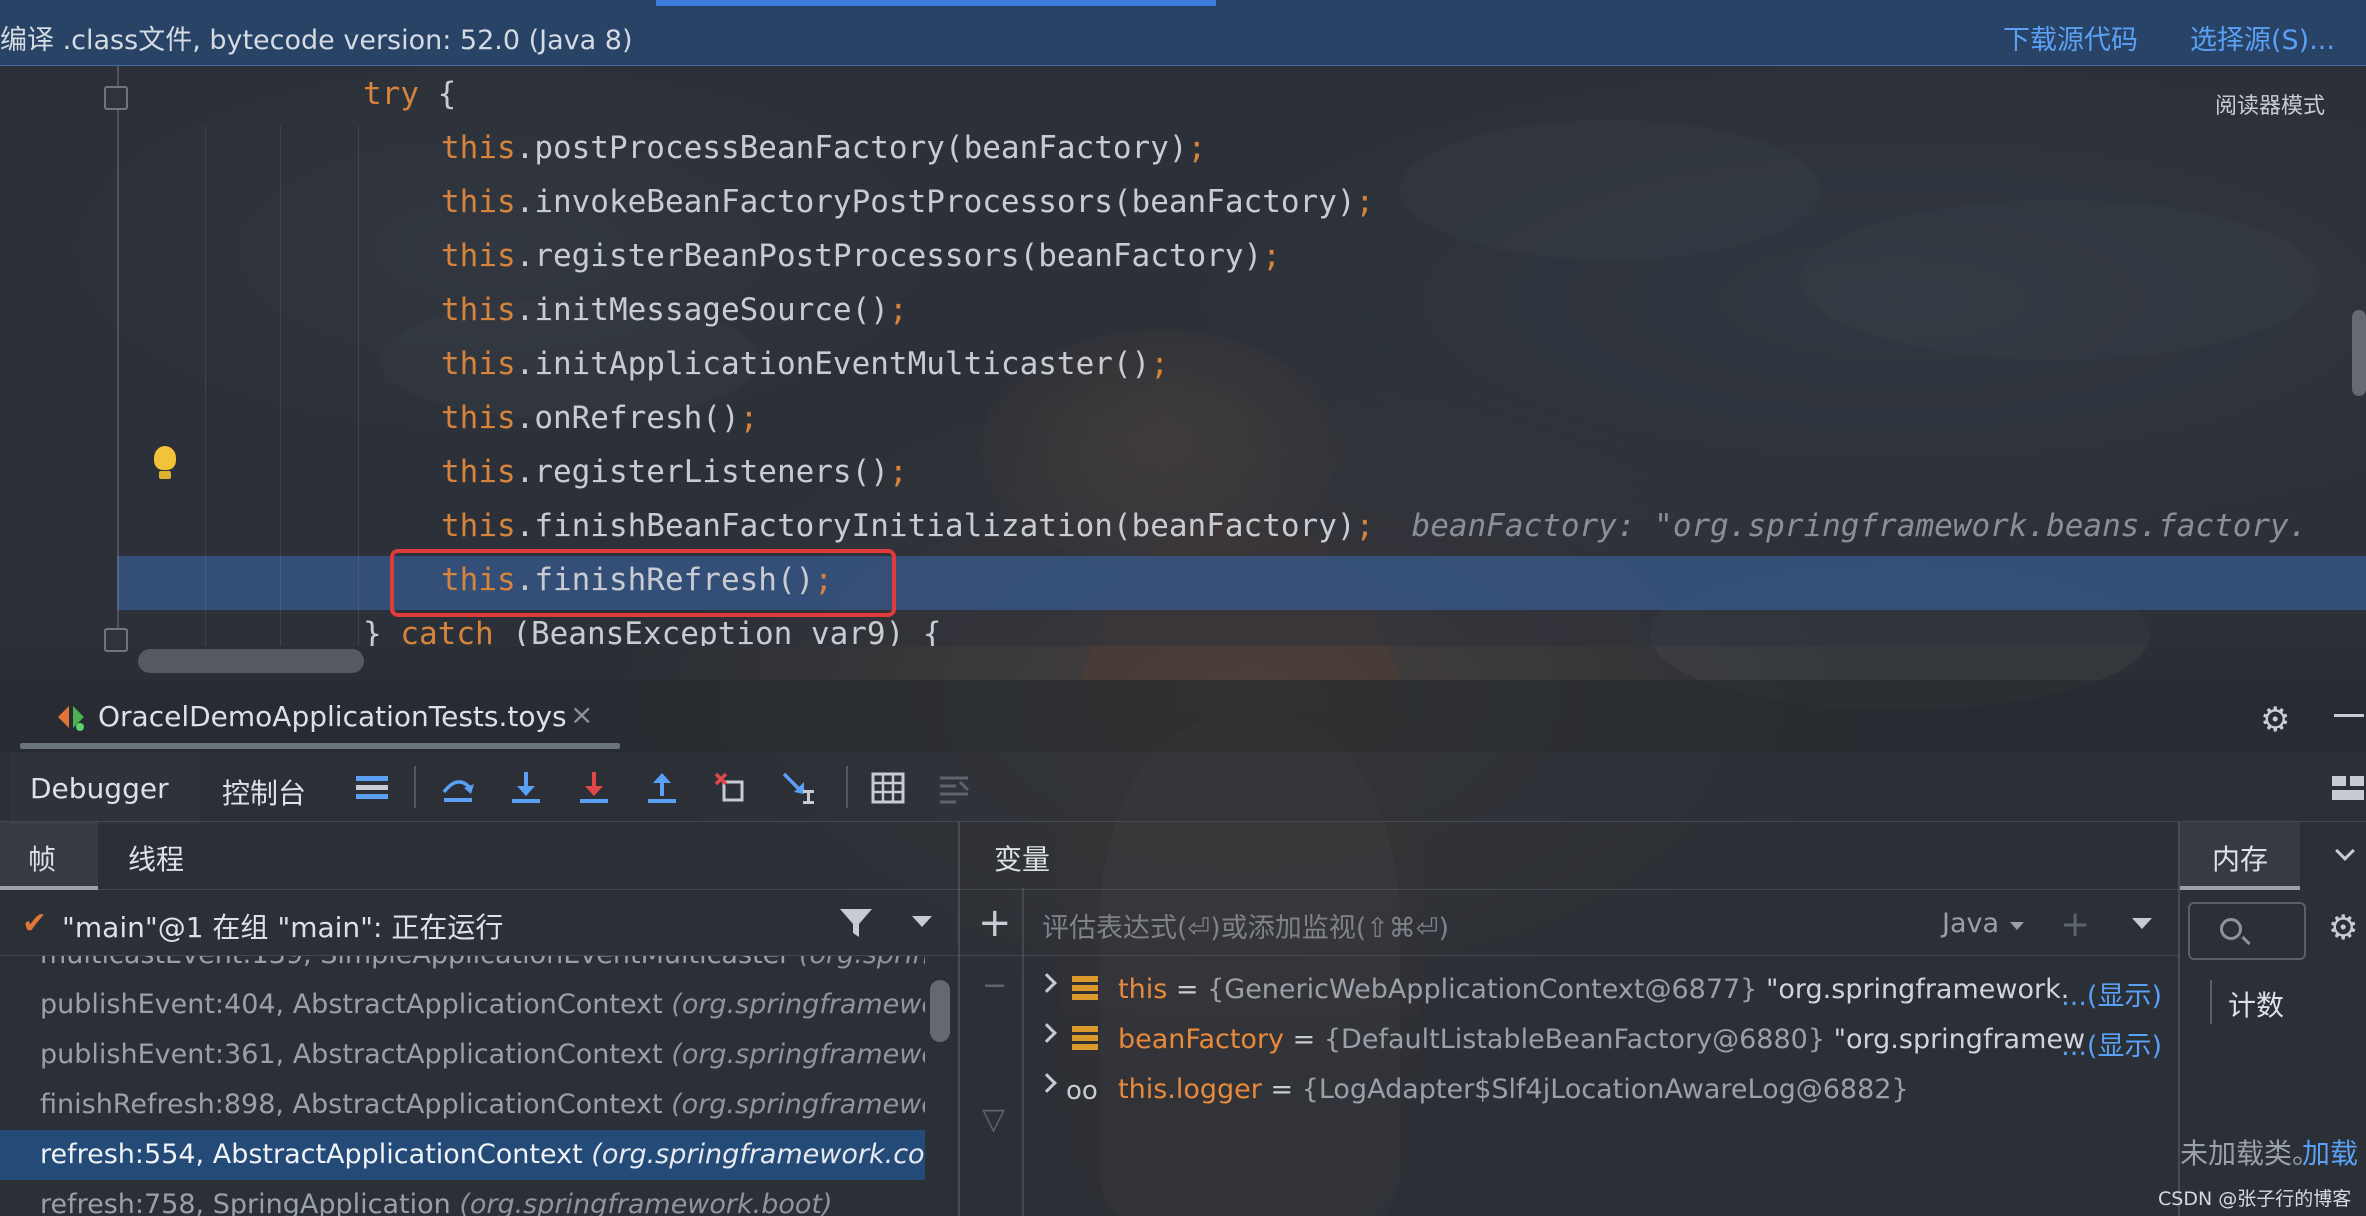  I want to click on gutter-divider, so click(118, 356).